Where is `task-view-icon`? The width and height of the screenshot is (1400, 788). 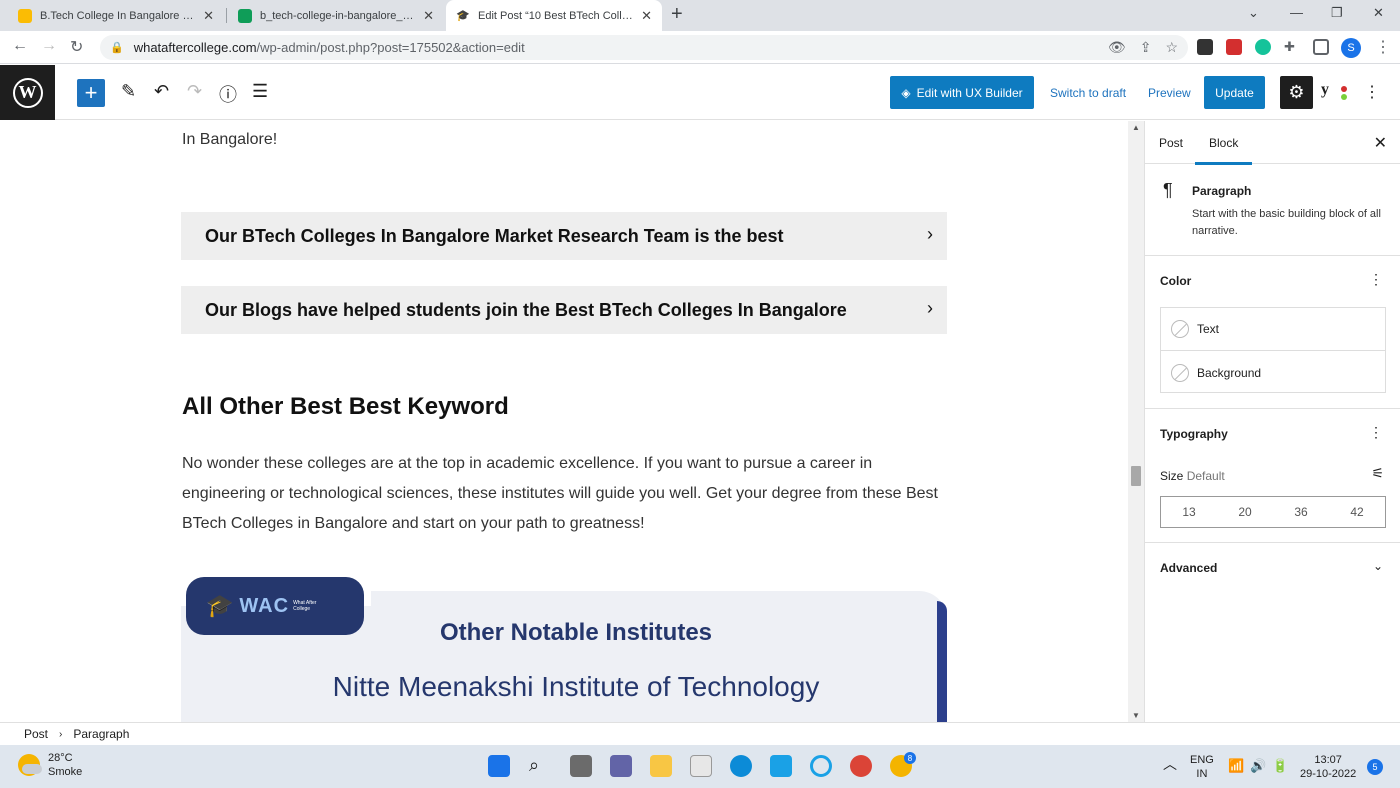 task-view-icon is located at coordinates (581, 766).